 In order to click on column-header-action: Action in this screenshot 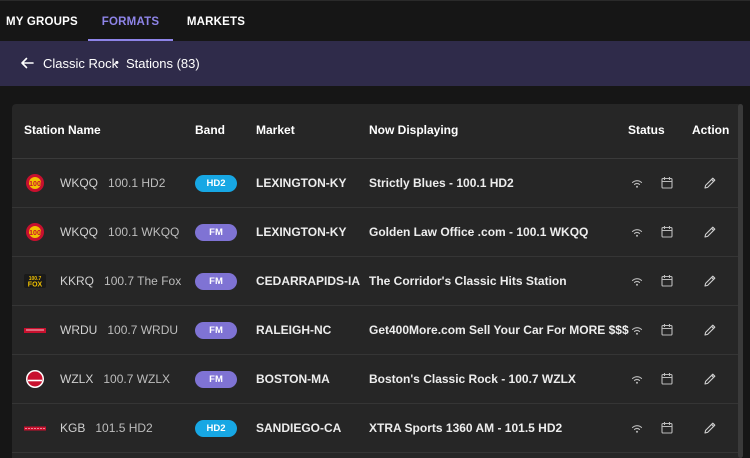, I will do `click(711, 130)`.